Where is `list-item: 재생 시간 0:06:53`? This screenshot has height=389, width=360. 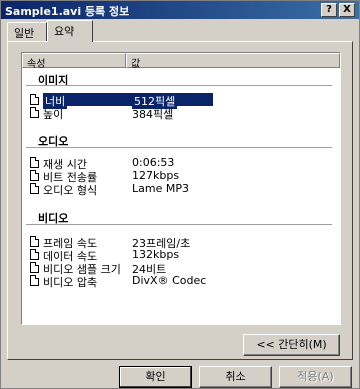
list-item: 재생 시간 0:06:53 is located at coordinates (180, 163).